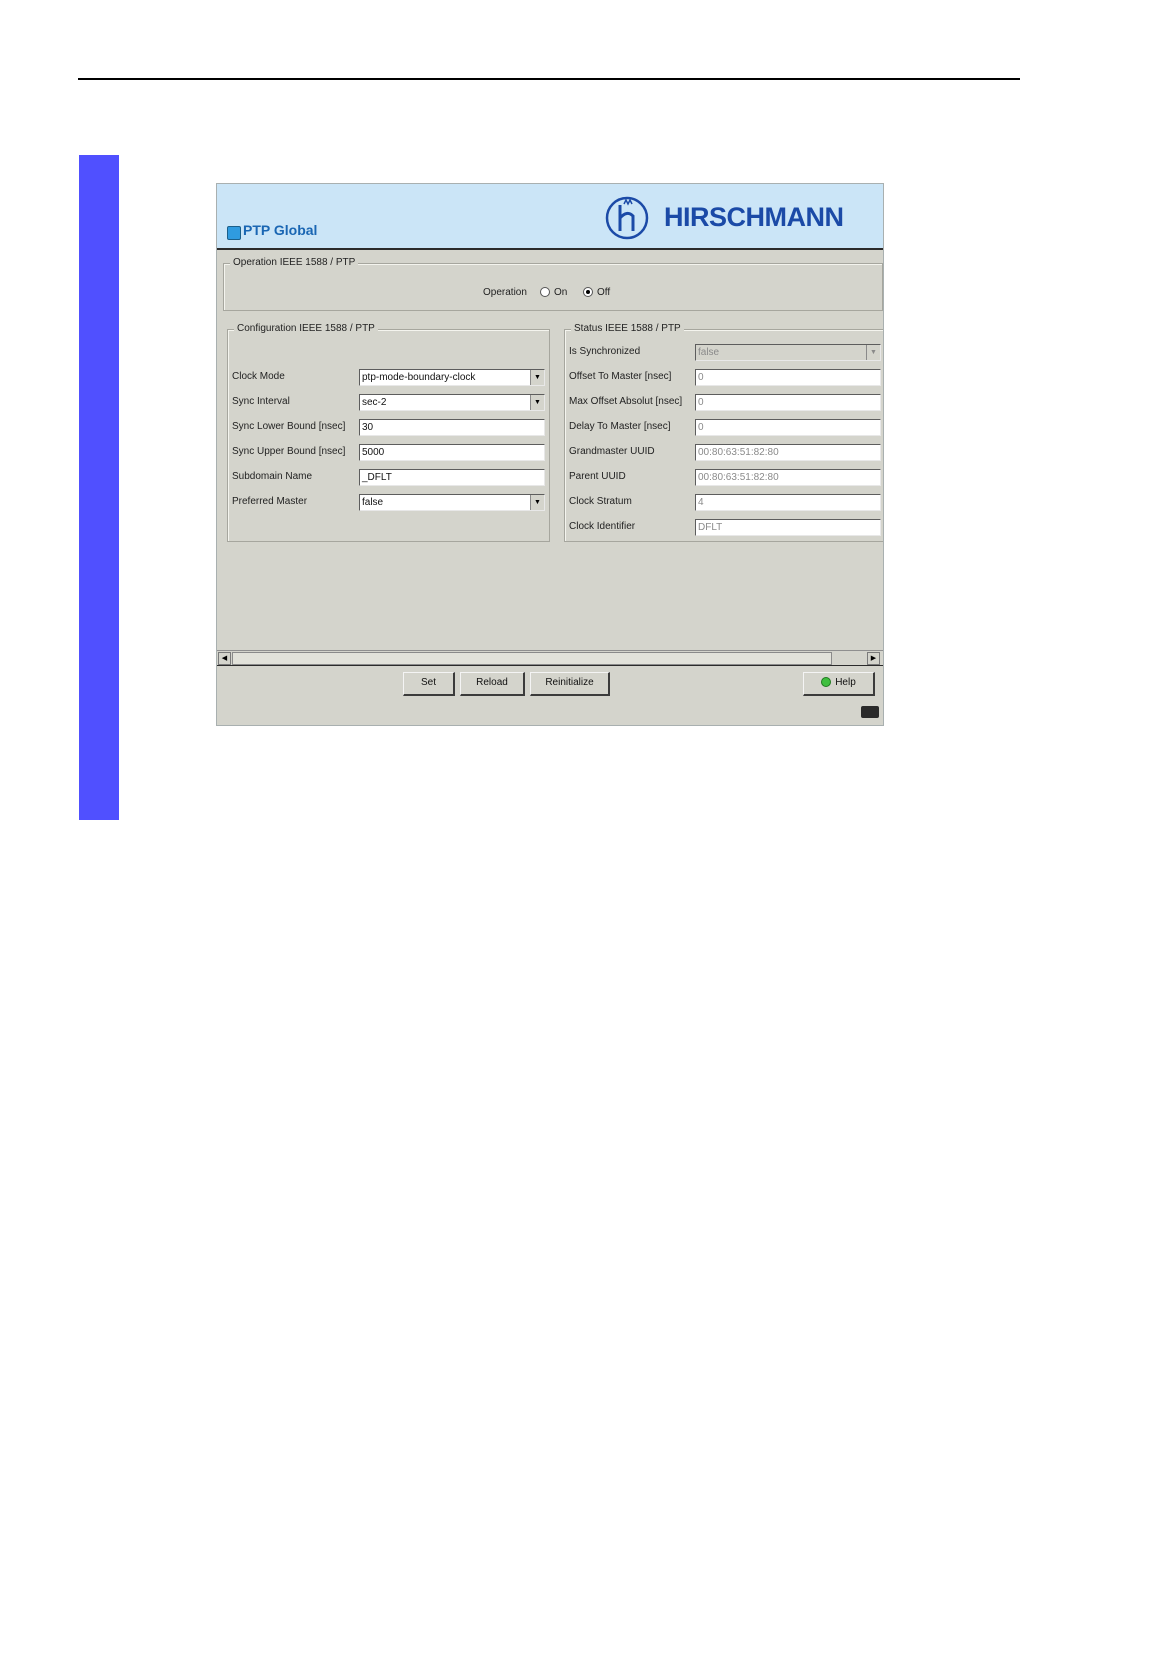 The height and width of the screenshot is (1668, 1174). I want to click on reinitialize-button: Reinitialize, so click(570, 684).